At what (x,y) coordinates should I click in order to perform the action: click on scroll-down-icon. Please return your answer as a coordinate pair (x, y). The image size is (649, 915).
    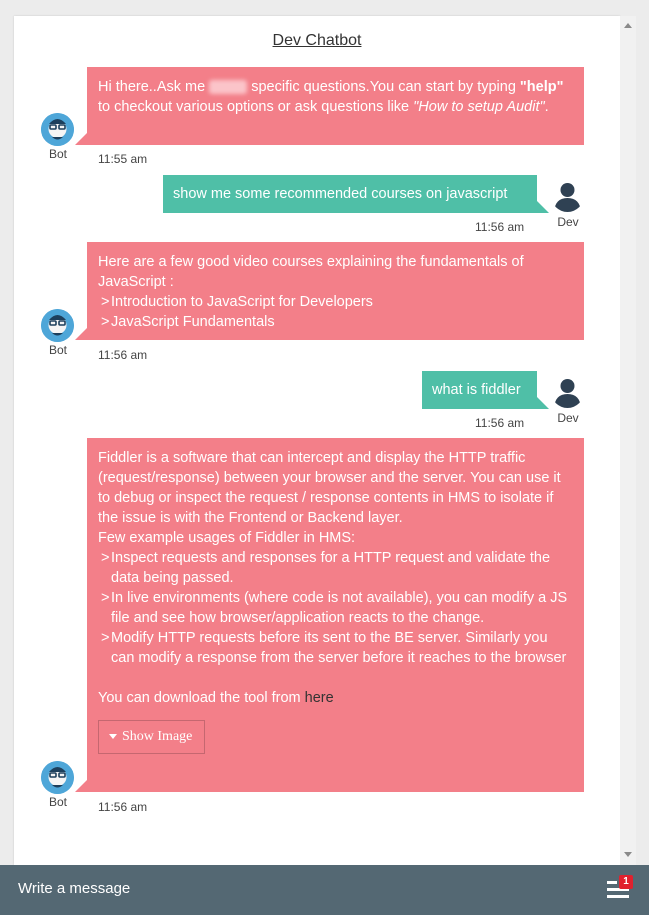
    Looking at the image, I should click on (628, 854).